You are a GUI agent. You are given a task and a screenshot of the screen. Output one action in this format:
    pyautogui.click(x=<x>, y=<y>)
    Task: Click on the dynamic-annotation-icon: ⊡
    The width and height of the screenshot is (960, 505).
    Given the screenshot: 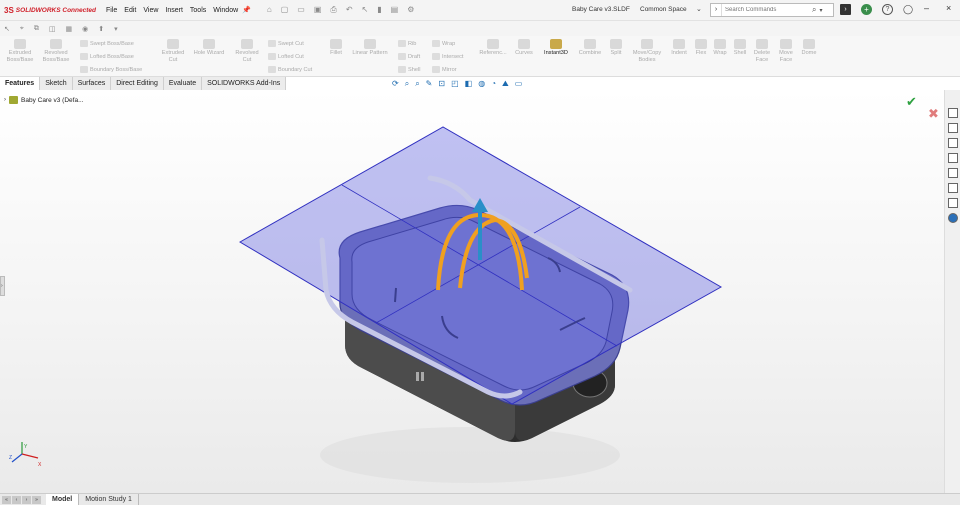 What is the action you would take?
    pyautogui.click(x=441, y=84)
    